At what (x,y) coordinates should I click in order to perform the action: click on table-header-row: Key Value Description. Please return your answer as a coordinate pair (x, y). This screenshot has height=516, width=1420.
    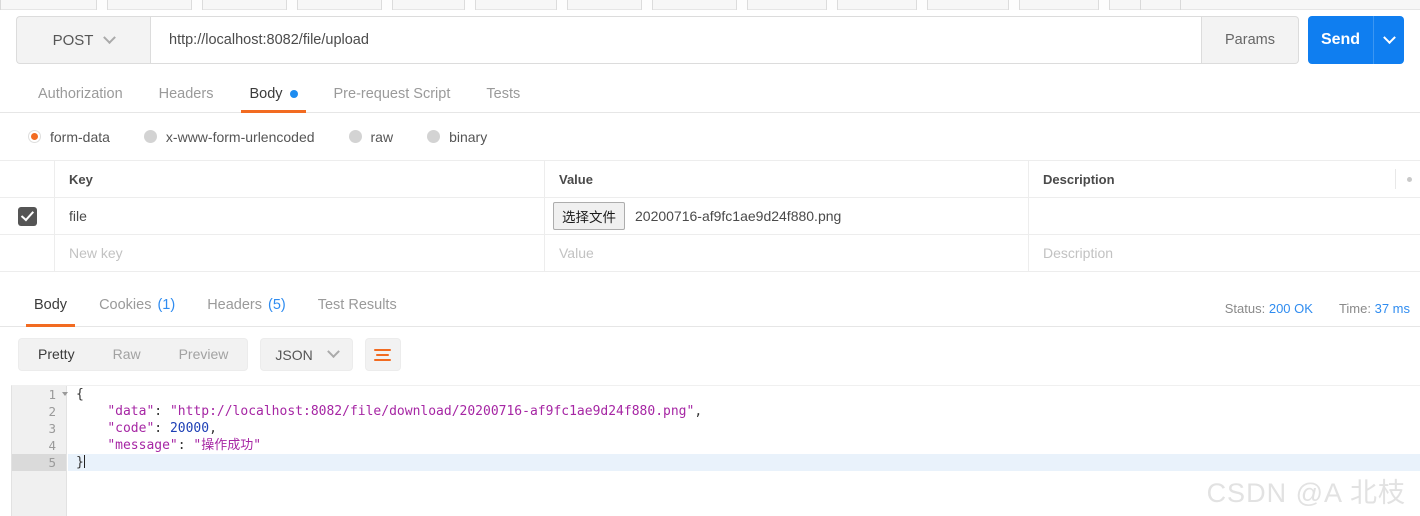
    Looking at the image, I should click on (710, 179).